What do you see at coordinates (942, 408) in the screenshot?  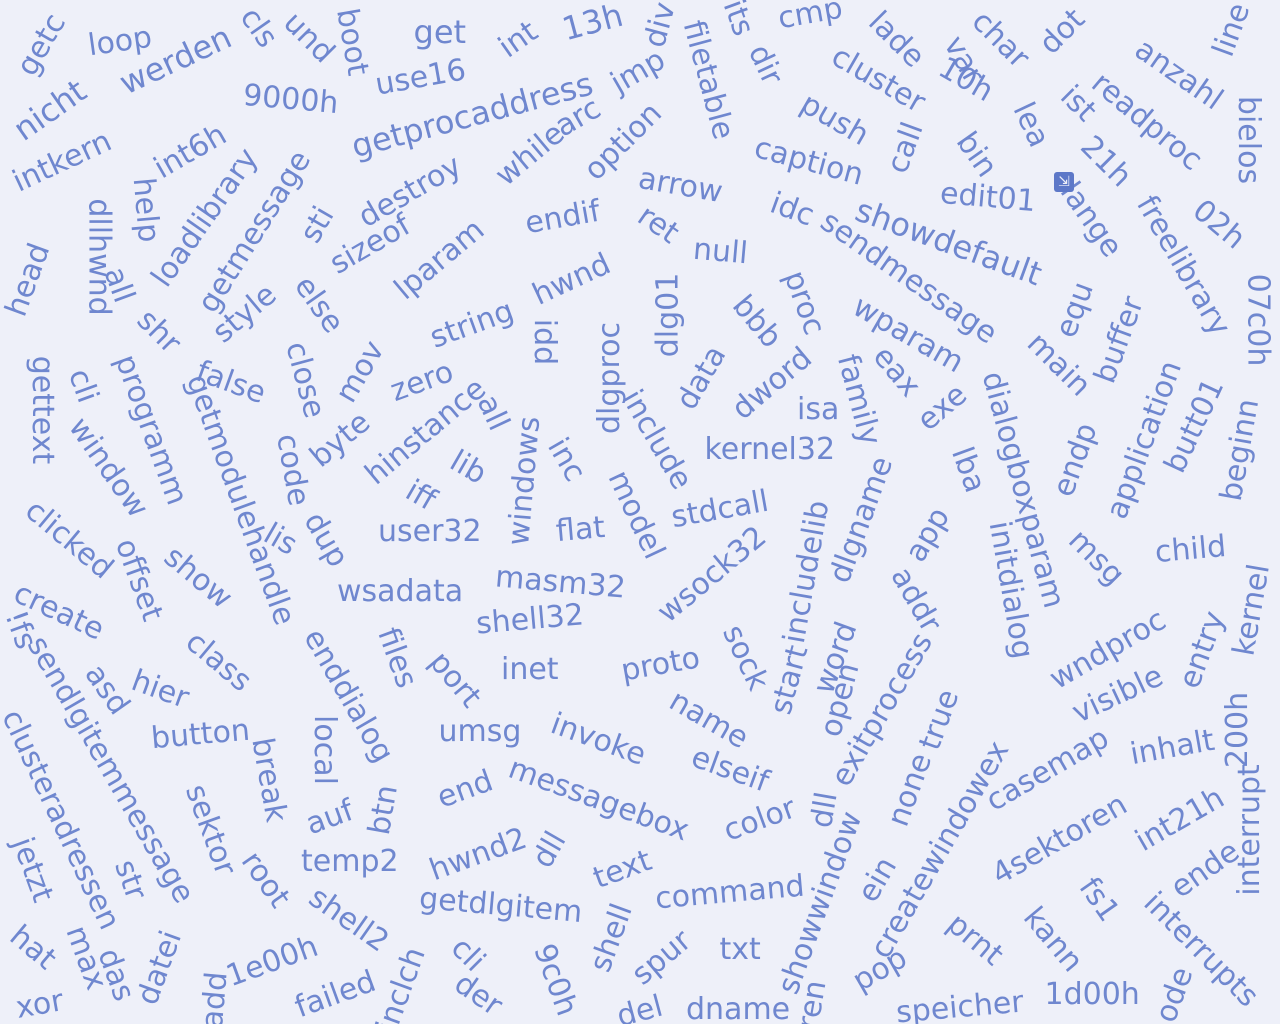 I see `cloud-word: exe` at bounding box center [942, 408].